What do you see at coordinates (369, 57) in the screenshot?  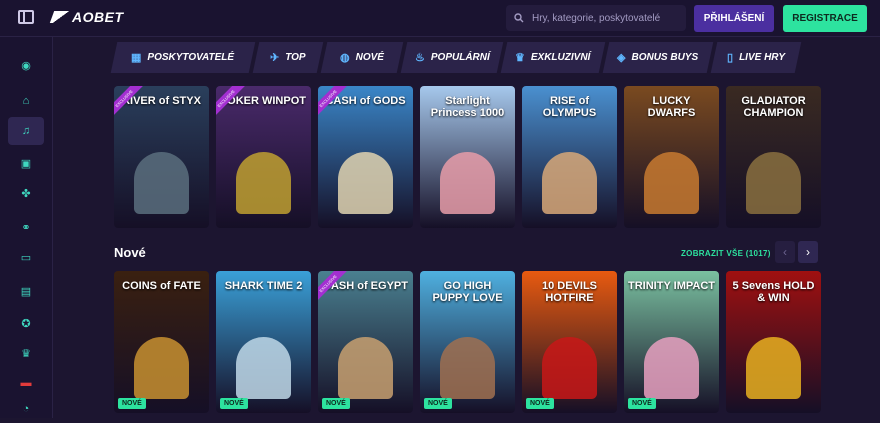 I see `tab-label: NOVÉ` at bounding box center [369, 57].